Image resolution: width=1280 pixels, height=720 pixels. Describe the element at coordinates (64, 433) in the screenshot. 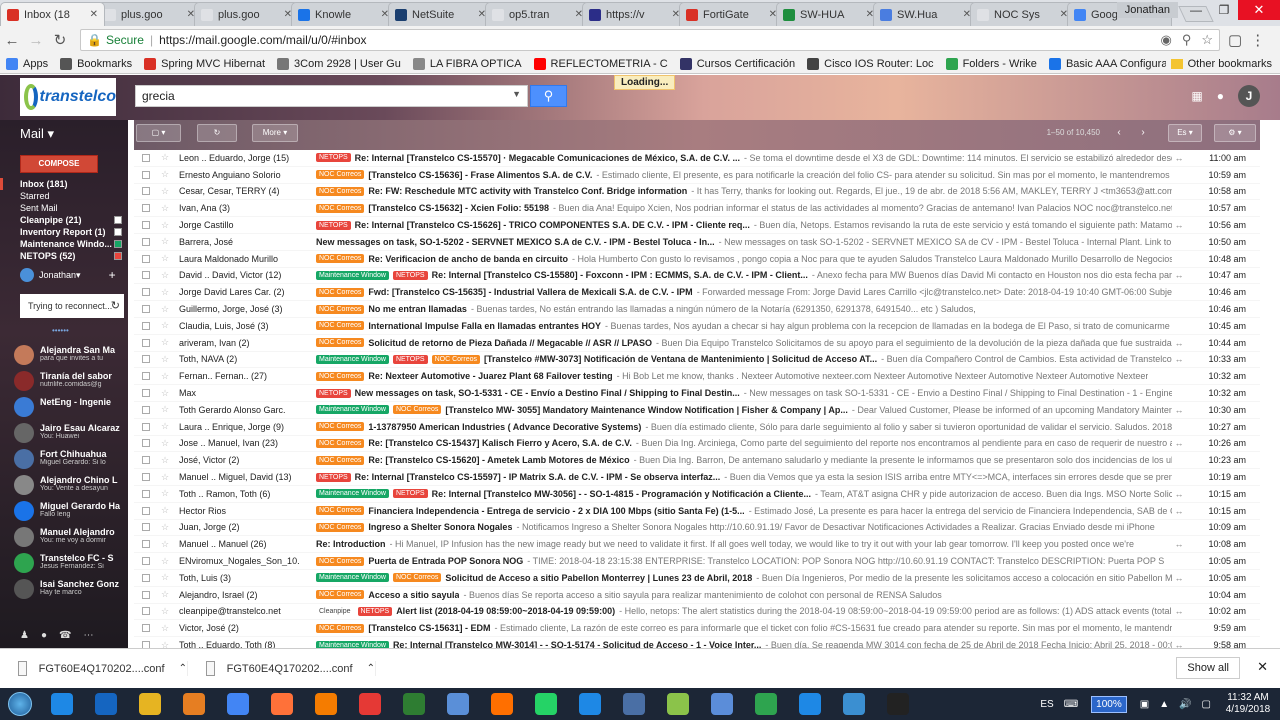

I see `hangout-contact: Jairo Esau Alcaraz You: Huawei` at that location.